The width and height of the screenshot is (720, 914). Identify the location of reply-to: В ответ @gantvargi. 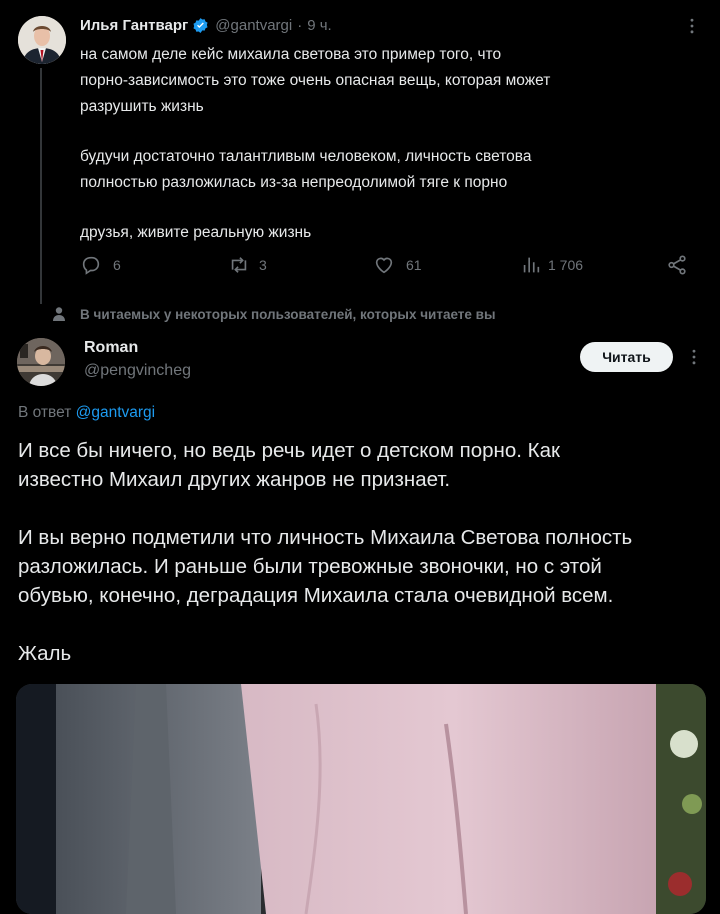
(86, 413).